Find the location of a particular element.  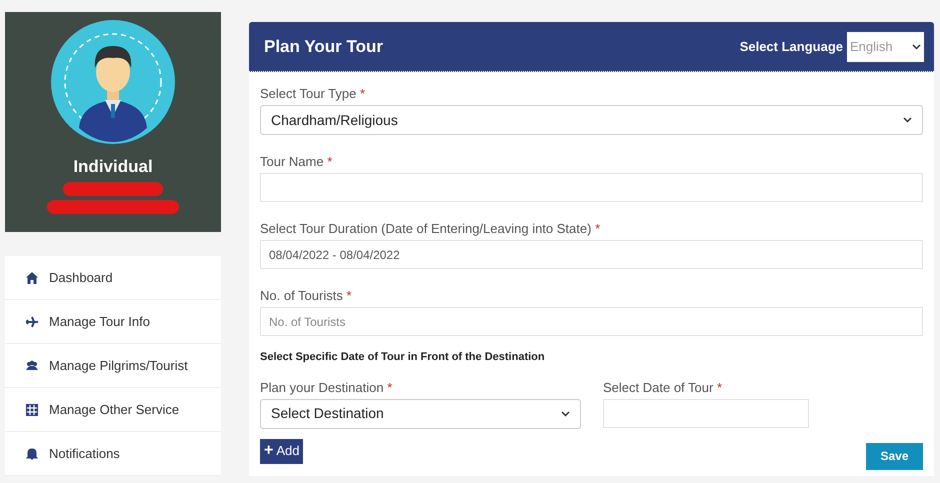

language-label: Select Language is located at coordinates (791, 47).